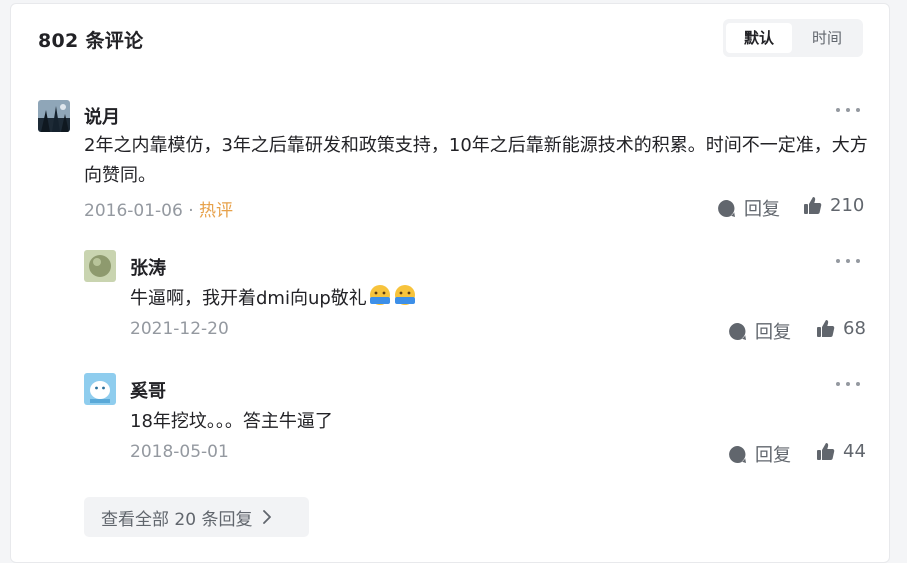 The image size is (907, 563). Describe the element at coordinates (148, 390) in the screenshot. I see `reply-username: 奚哥` at that location.